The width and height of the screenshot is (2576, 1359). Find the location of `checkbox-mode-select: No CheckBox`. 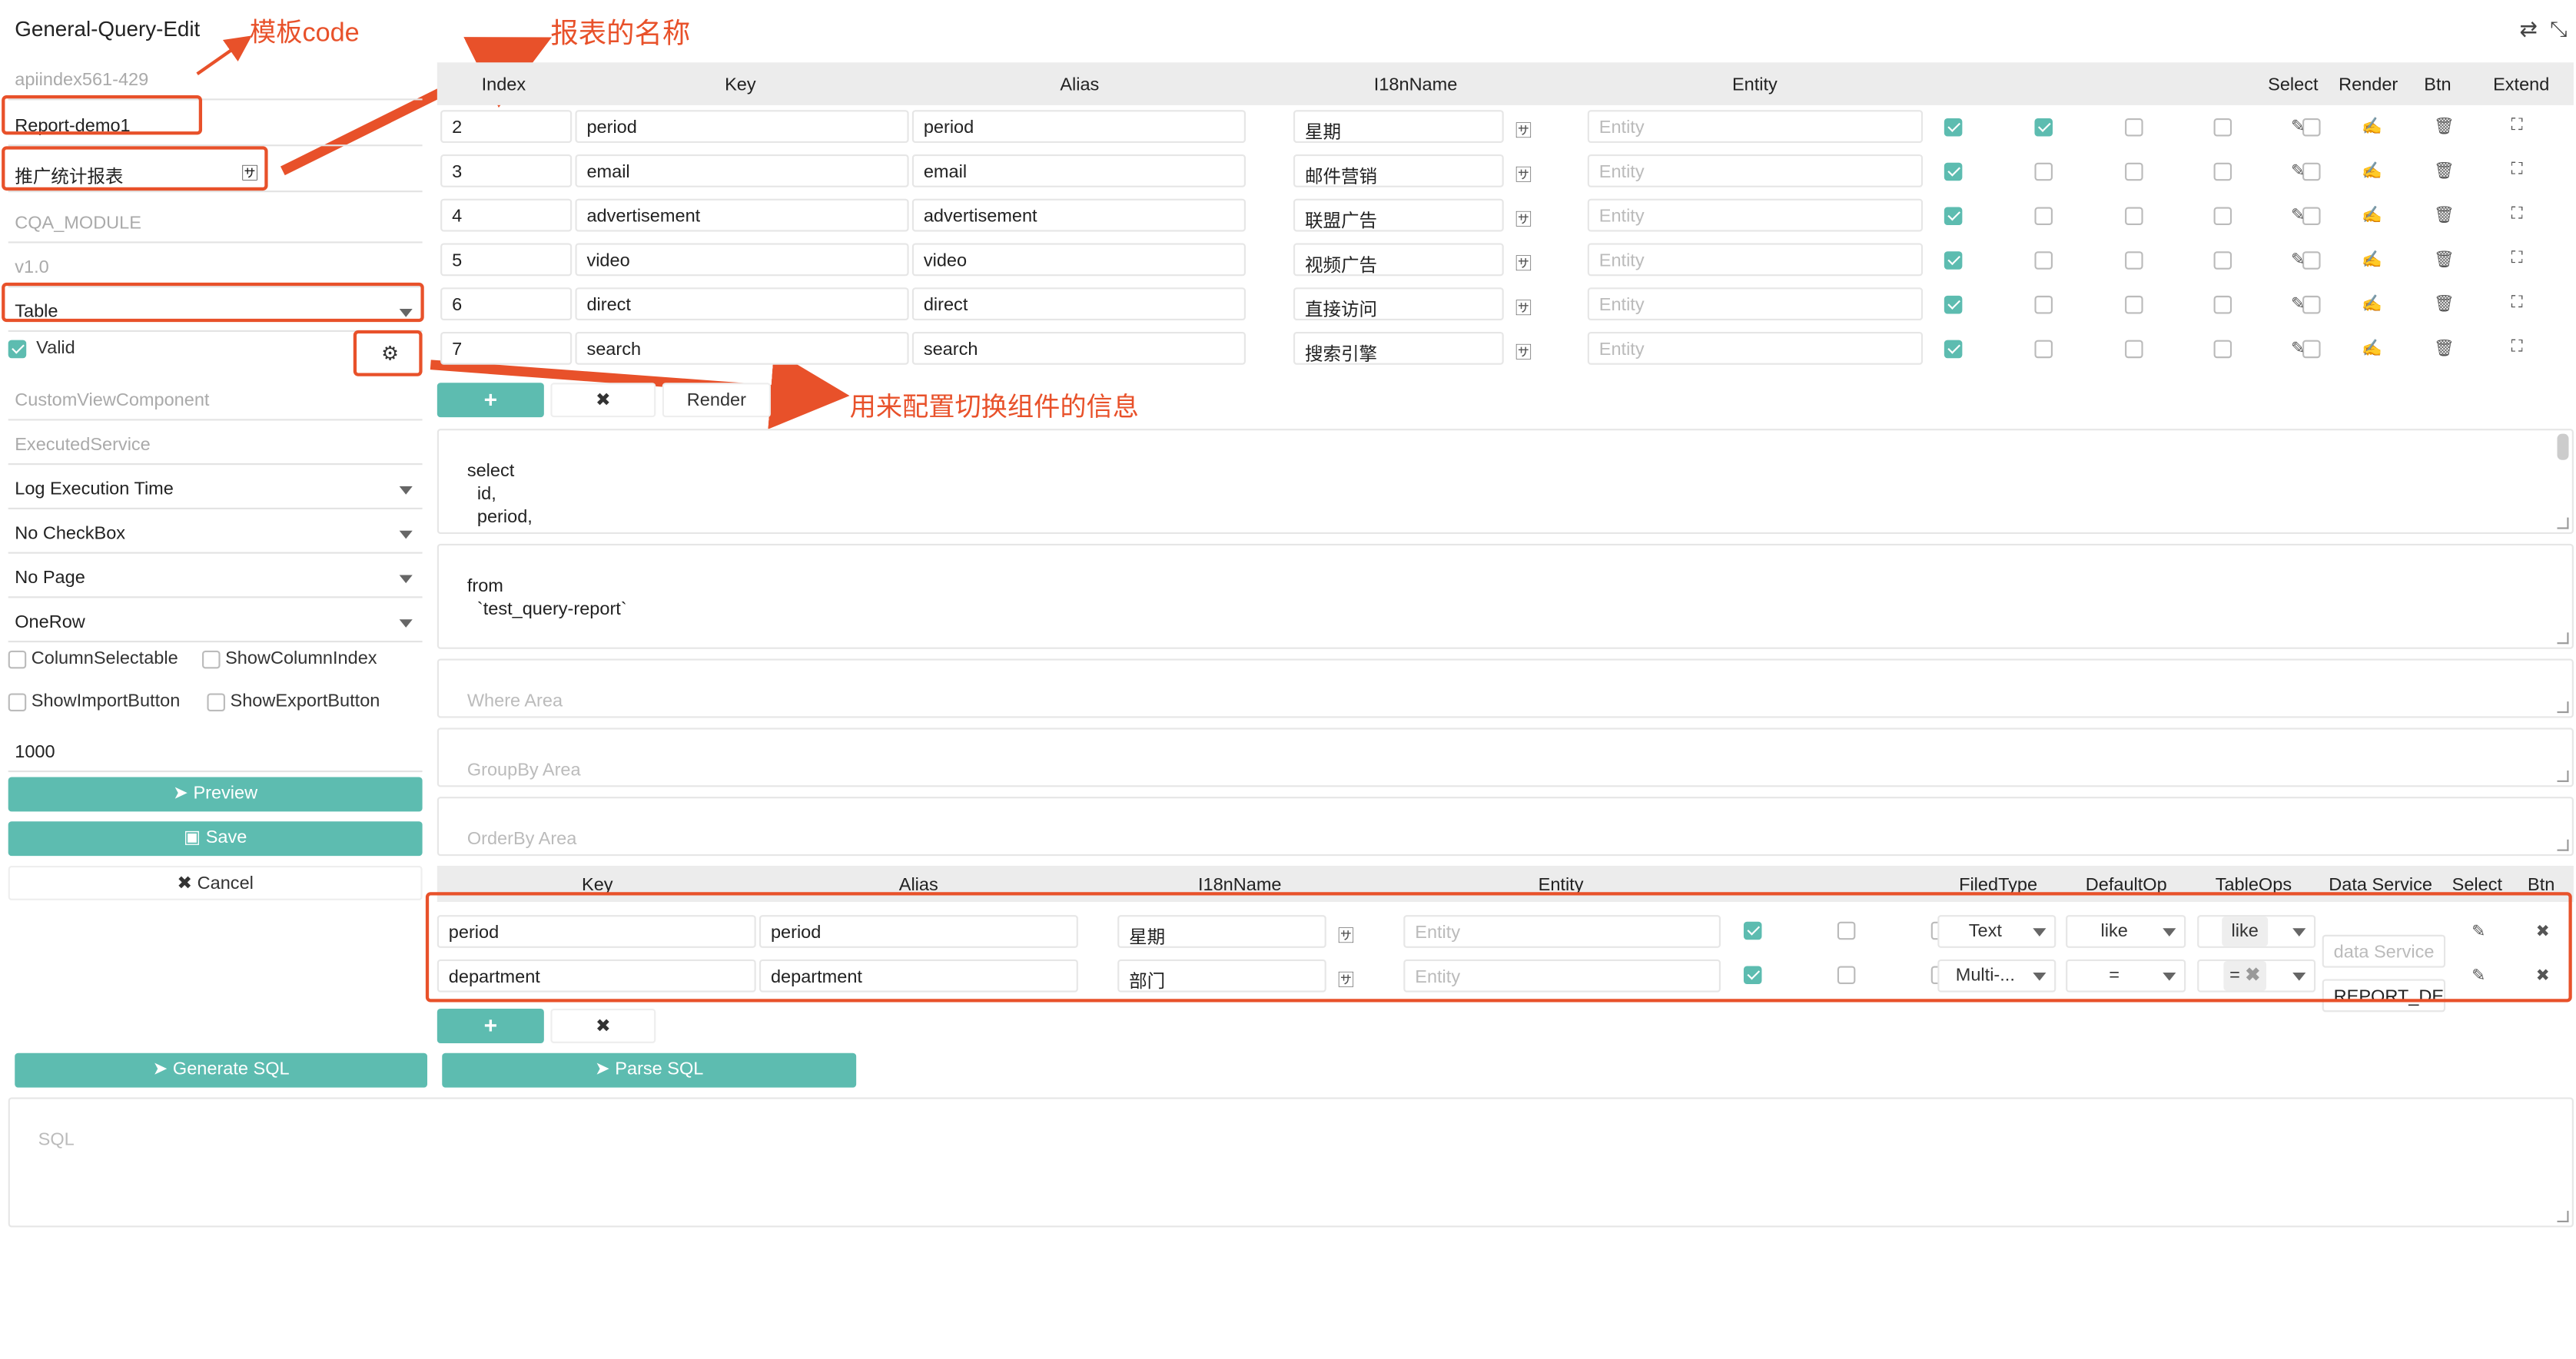

checkbox-mode-select: No CheckBox is located at coordinates (216, 534).